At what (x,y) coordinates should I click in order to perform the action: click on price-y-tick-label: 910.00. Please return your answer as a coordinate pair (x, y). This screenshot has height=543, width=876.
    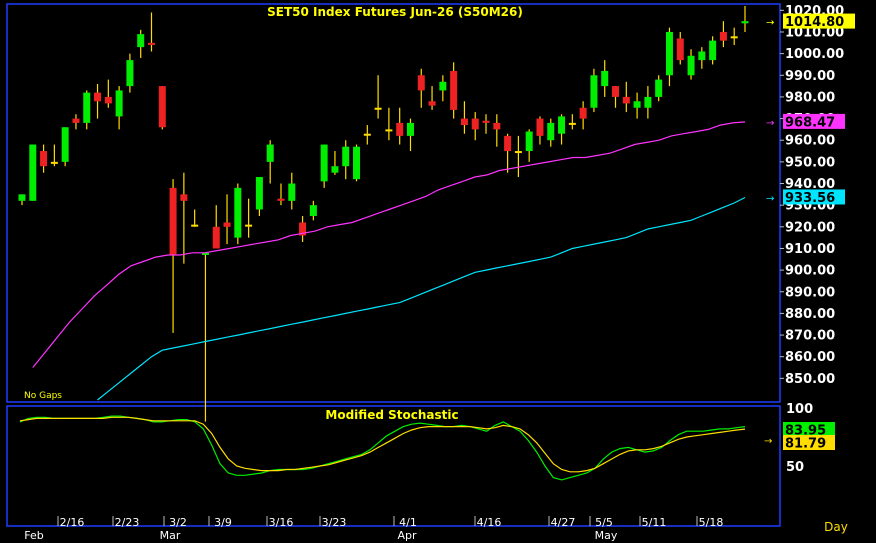
    Looking at the image, I should click on (810, 249).